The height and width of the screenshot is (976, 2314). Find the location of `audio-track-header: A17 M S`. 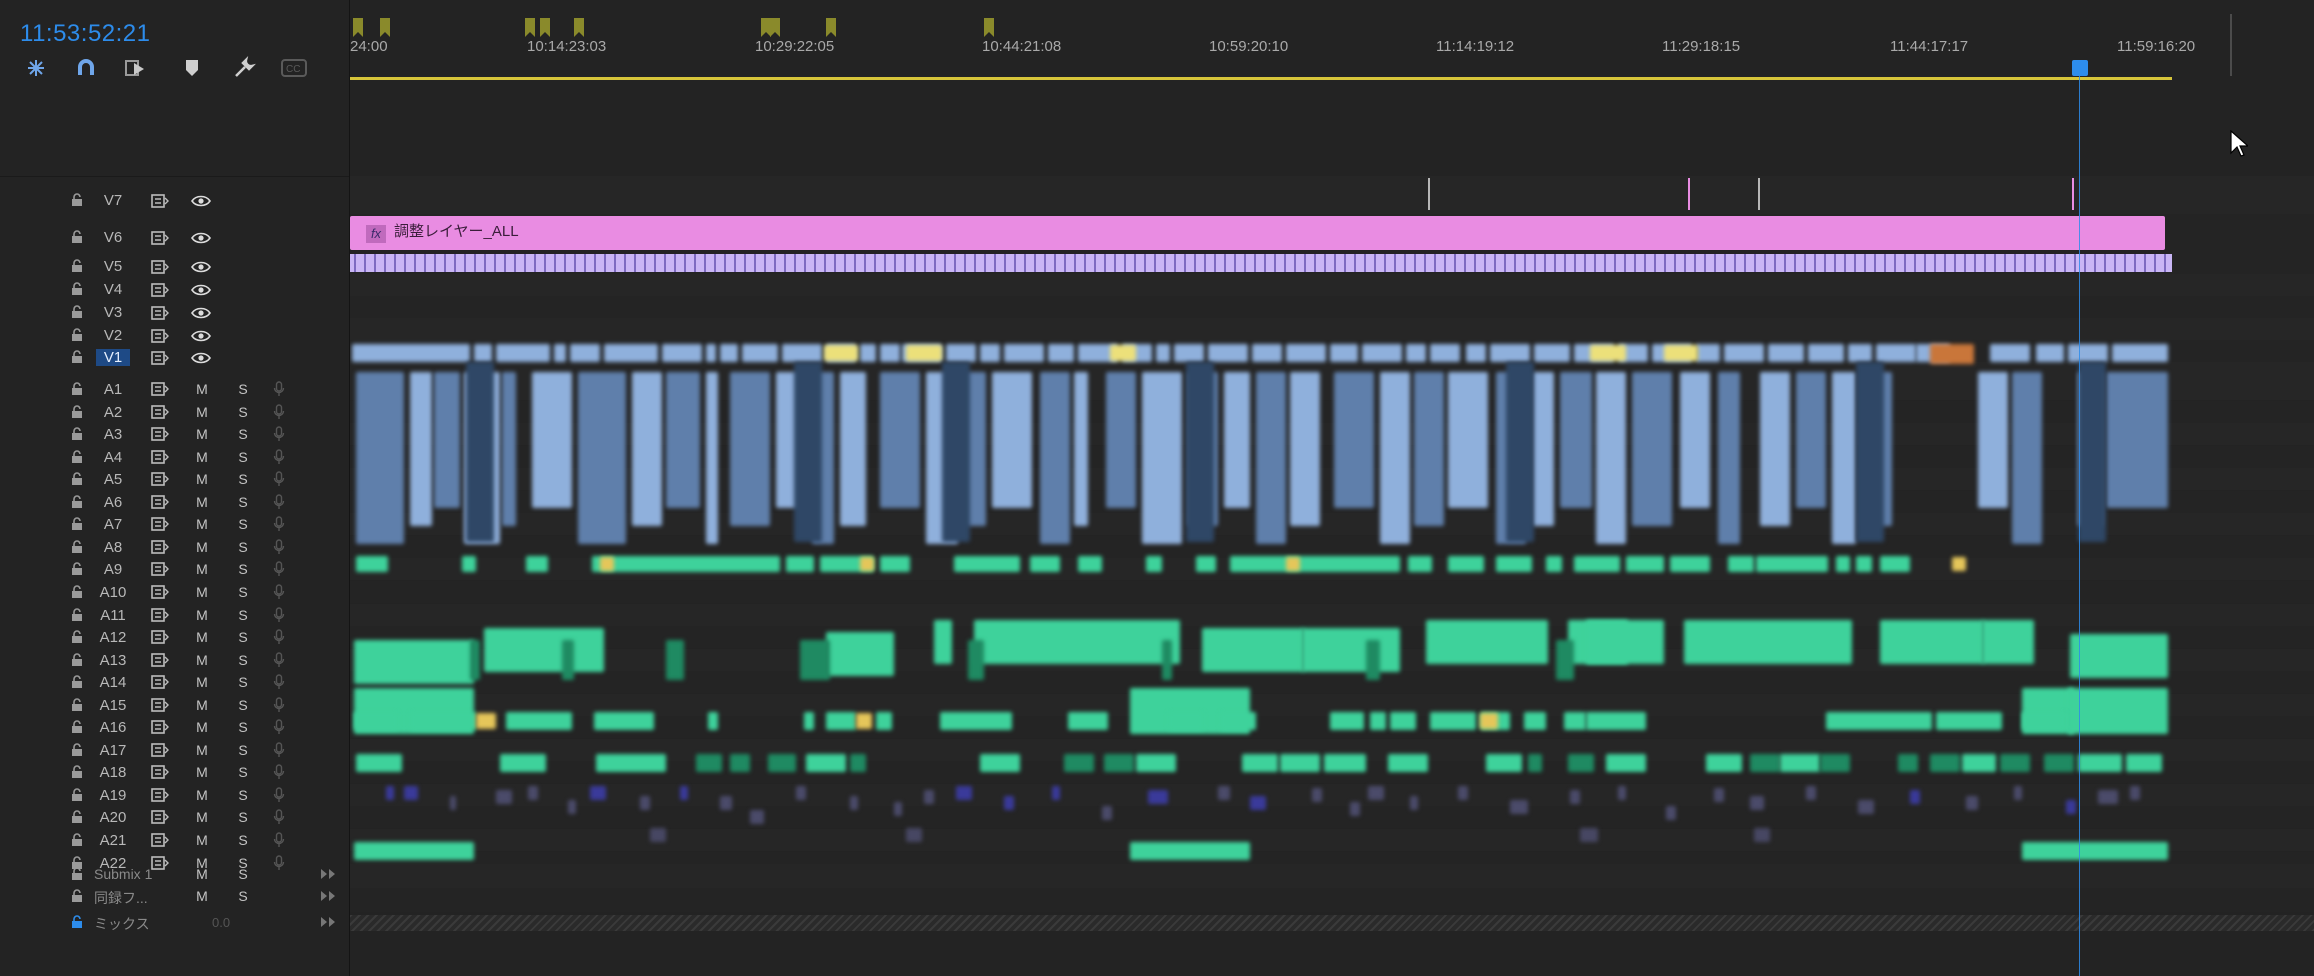

audio-track-header: A17 M S is located at coordinates (174, 750).